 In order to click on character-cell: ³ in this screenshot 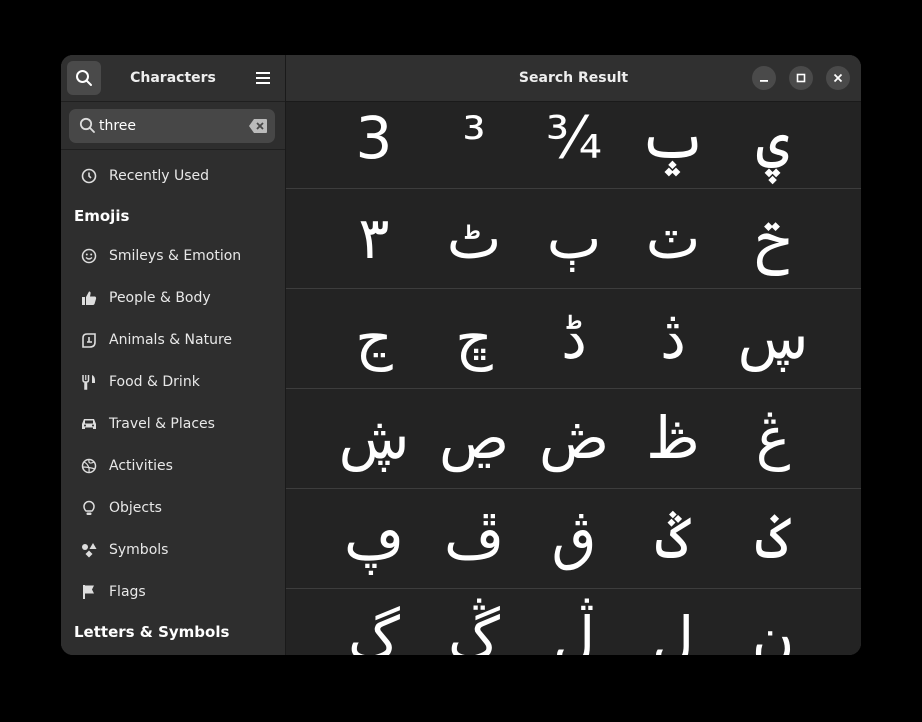, I will do `click(474, 145)`.